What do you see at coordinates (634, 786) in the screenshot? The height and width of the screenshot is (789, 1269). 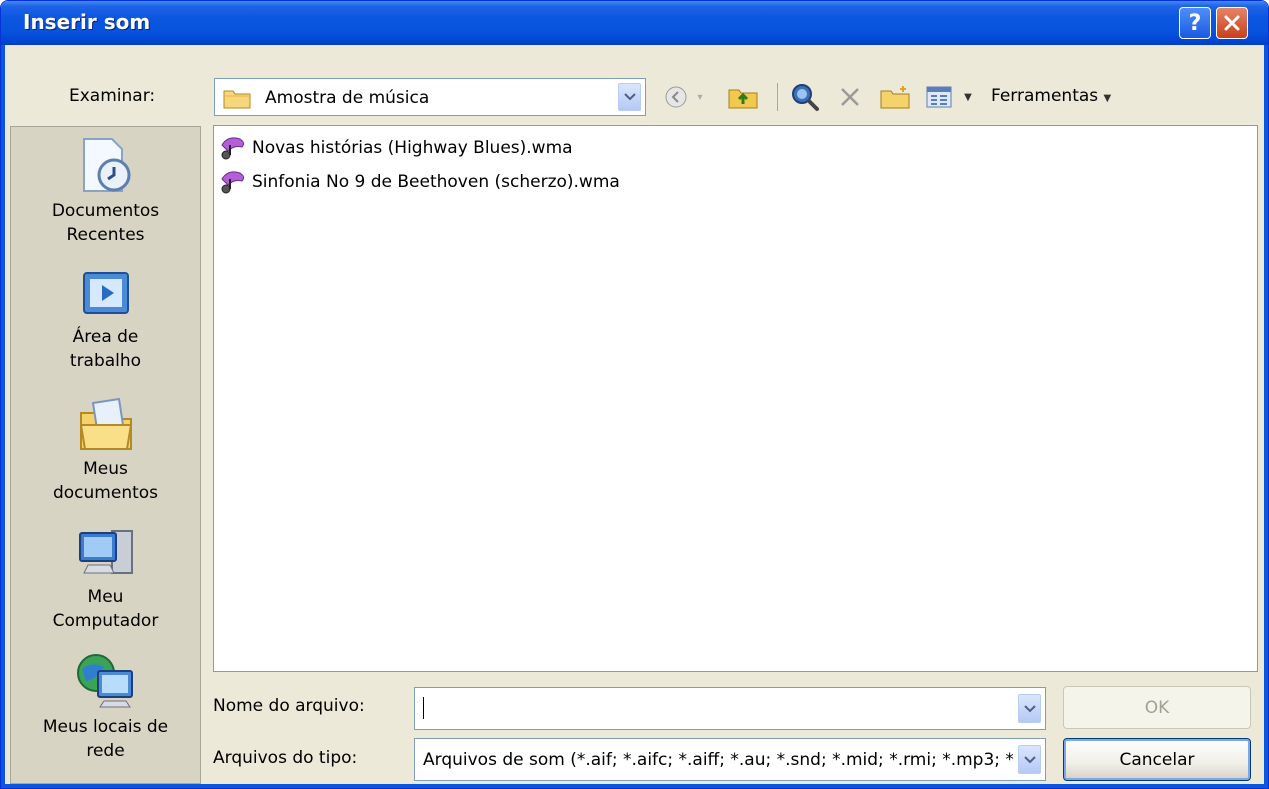 I see `window-frame-bottom` at bounding box center [634, 786].